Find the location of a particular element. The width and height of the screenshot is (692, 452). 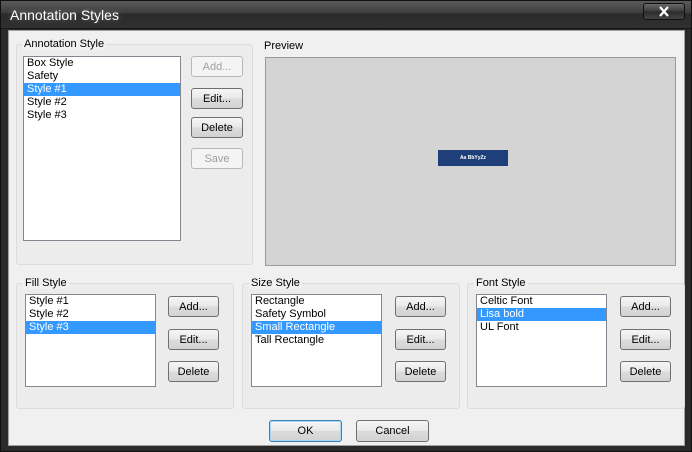

font-delete-button: Delete is located at coordinates (645, 371).